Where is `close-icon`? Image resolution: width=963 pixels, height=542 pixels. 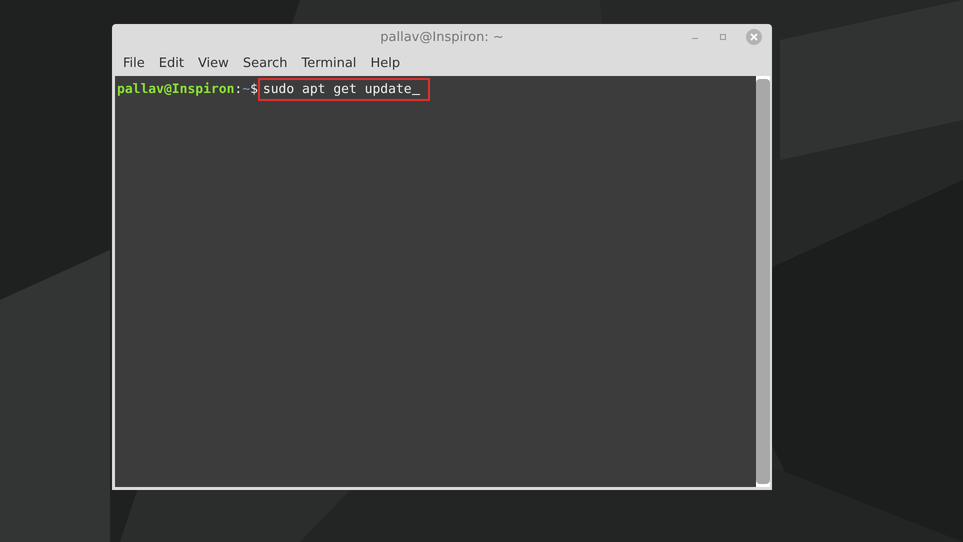 close-icon is located at coordinates (754, 37).